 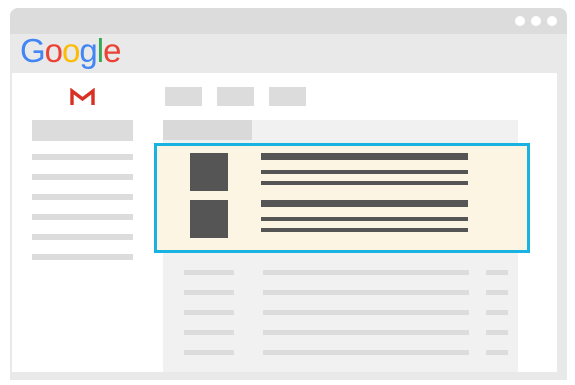 I want to click on logo-letter: e, so click(x=112, y=50).